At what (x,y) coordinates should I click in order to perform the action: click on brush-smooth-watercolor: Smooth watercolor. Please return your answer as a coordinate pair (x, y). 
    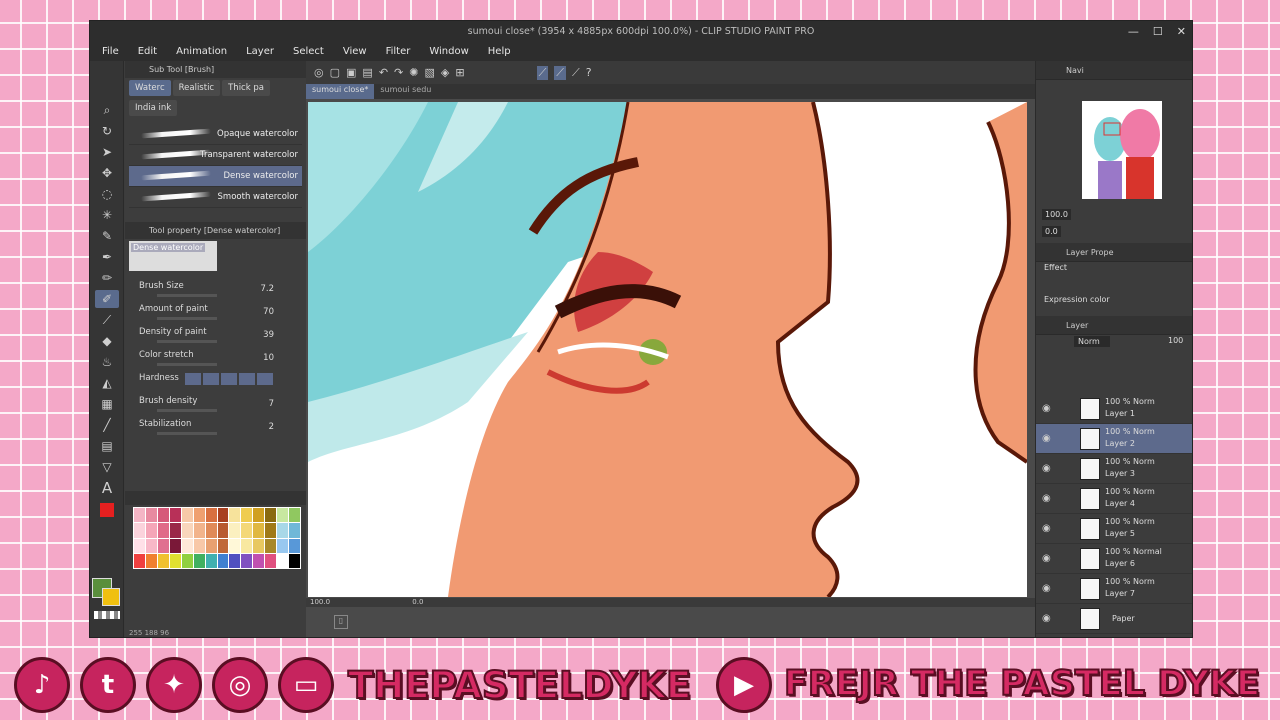
    Looking at the image, I should click on (215, 197).